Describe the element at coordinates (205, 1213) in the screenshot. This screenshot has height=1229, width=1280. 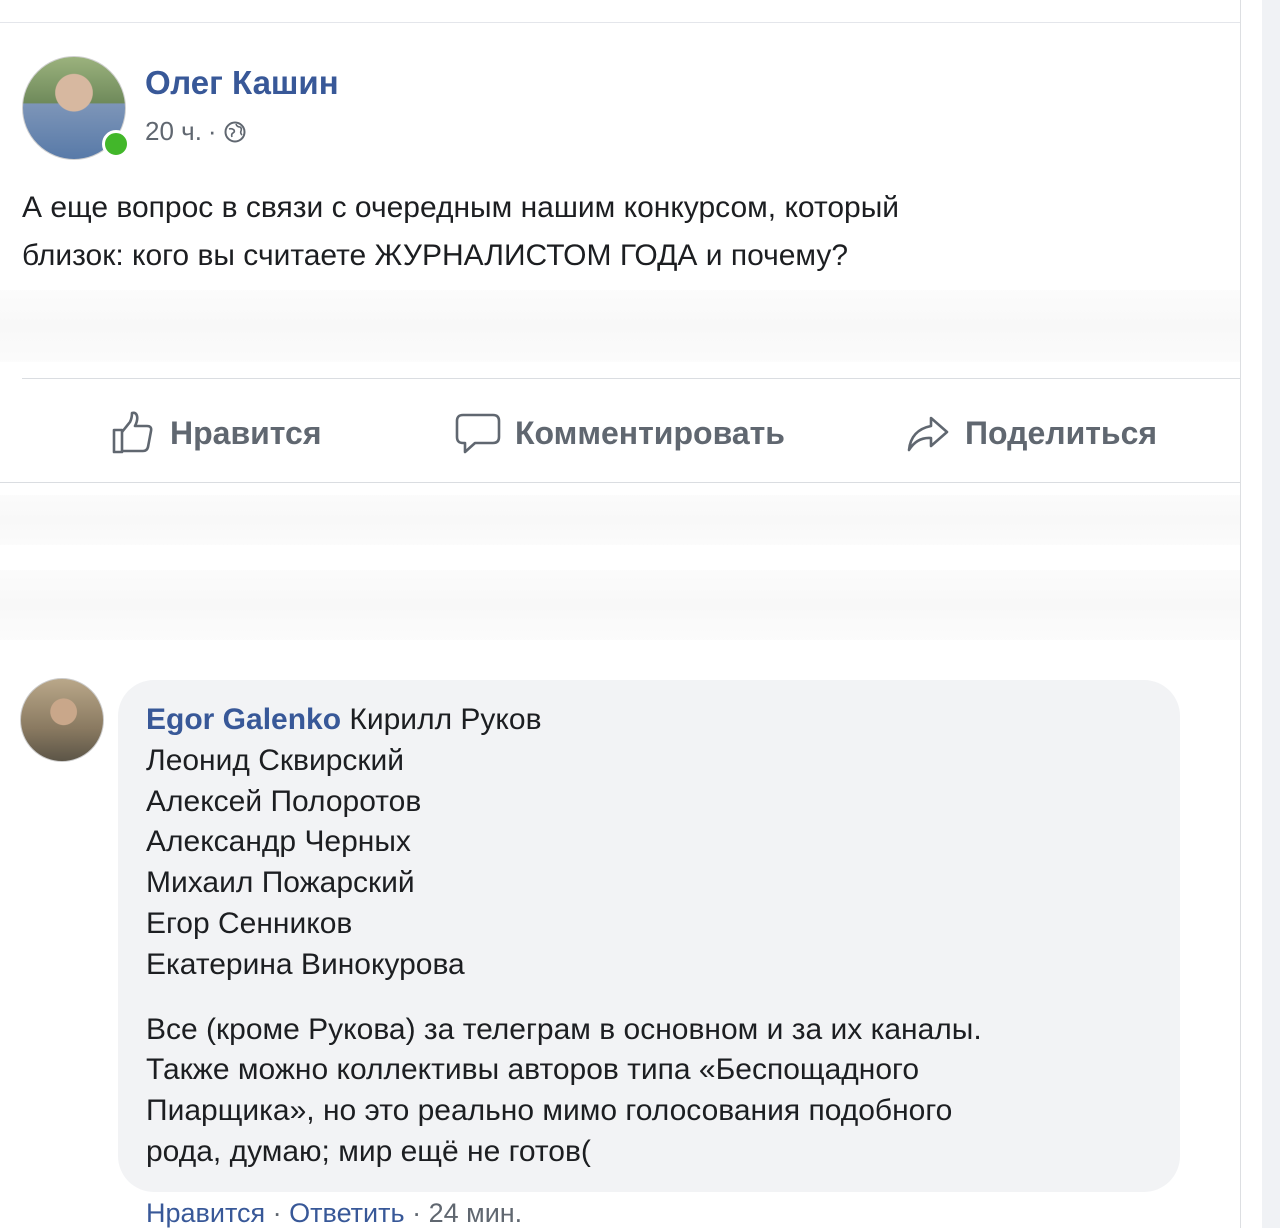
I see `comment-like-link: Нравится` at that location.